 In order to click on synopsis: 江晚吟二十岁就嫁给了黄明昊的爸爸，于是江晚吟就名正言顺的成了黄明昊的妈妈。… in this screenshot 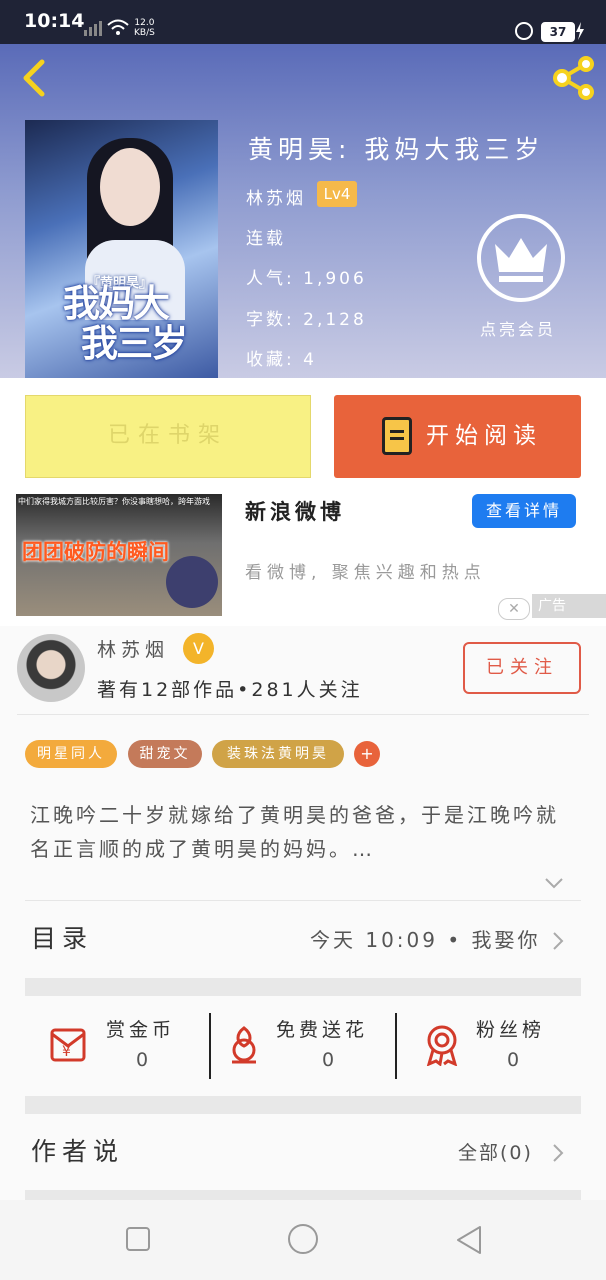, I will do `click(300, 832)`.